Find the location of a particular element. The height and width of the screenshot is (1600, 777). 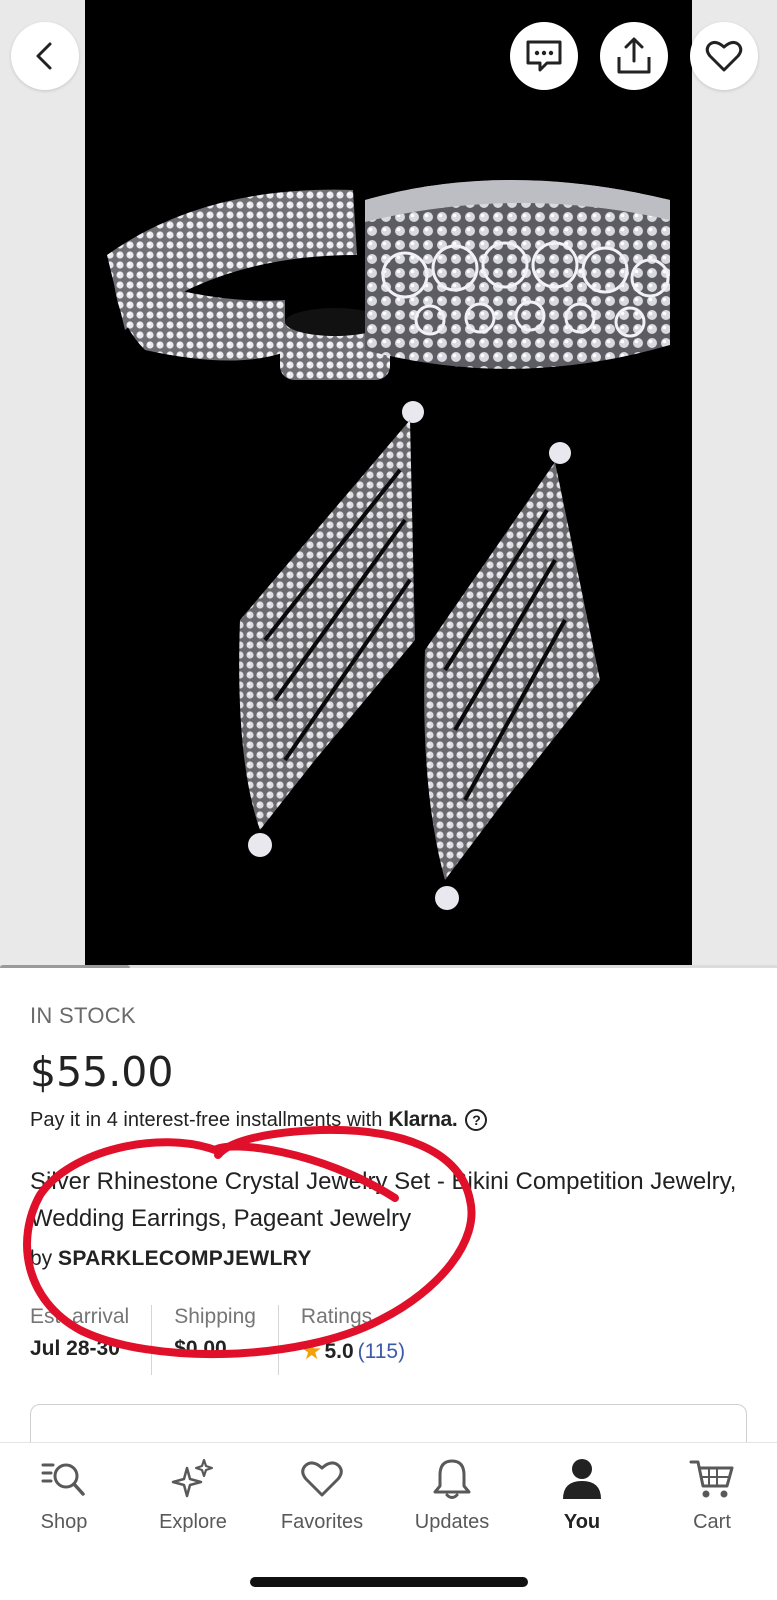

stat-ratings: Ratings ★ 5.0 (115) is located at coordinates (364, 1340).